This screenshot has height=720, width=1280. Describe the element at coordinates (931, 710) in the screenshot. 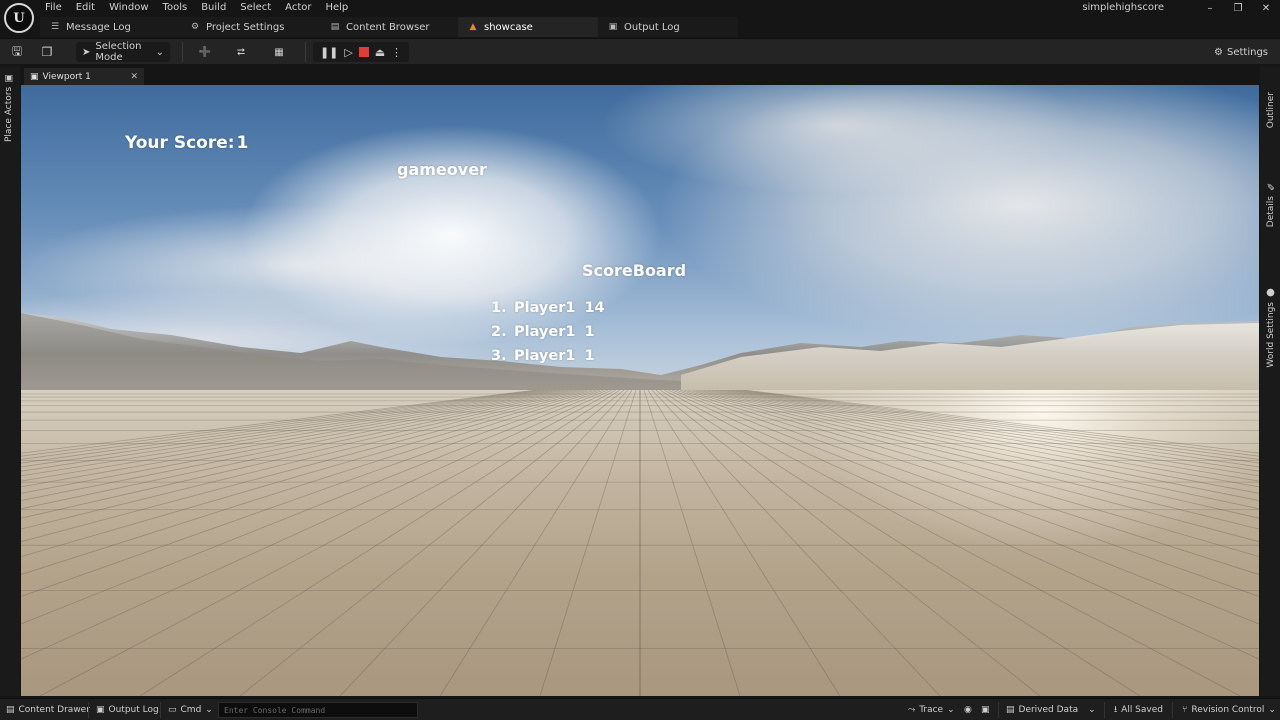

I see `trace-dropdown: ⤳ Trace ⌄` at that location.